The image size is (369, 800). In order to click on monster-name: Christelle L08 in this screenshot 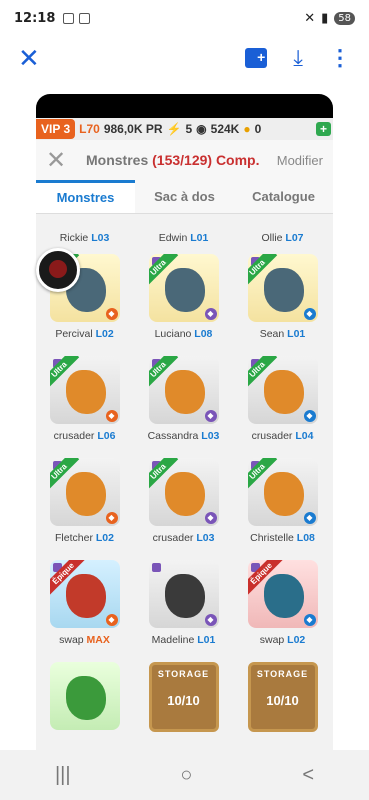, I will do `click(282, 538)`.